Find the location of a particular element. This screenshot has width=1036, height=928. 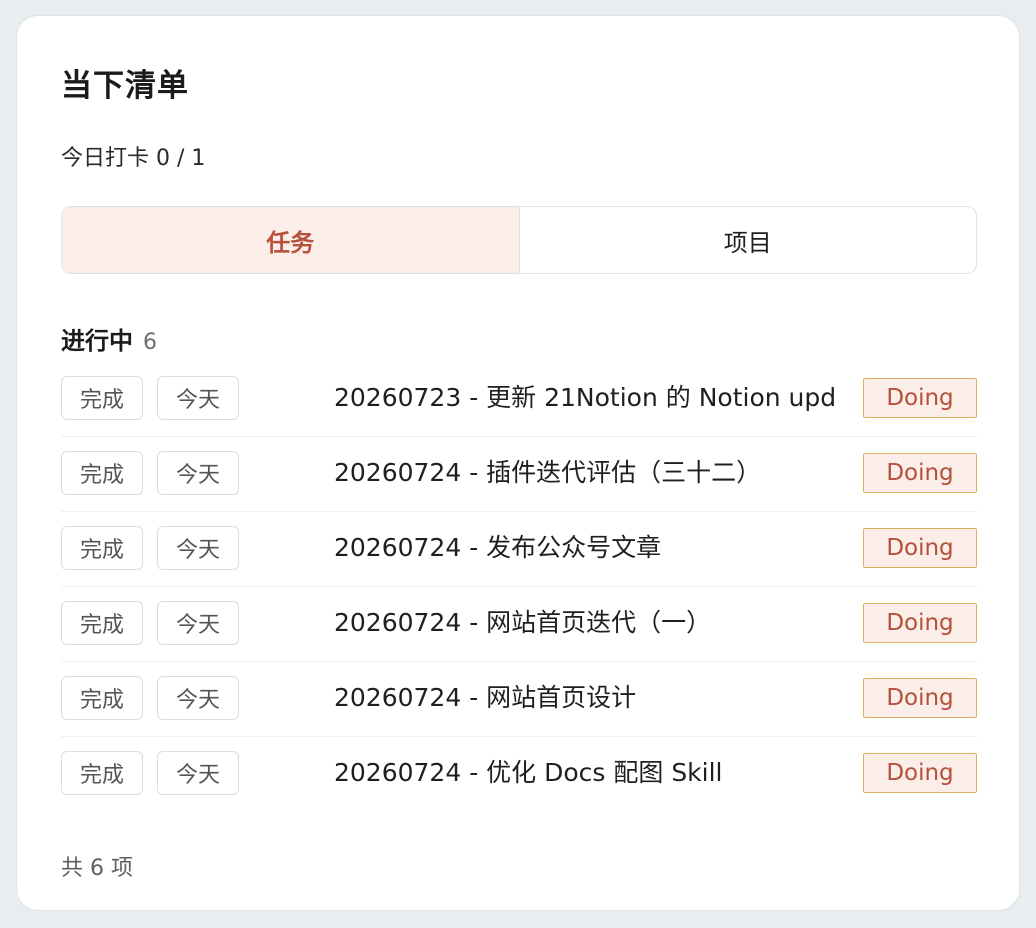

task-row: 完成 今天 20260724 - 优化 Docs 配图 Skill Doing is located at coordinates (519, 774).